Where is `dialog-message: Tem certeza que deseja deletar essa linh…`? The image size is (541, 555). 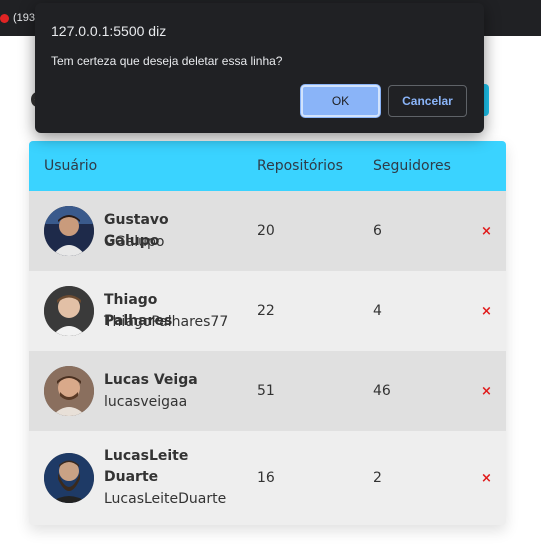
dialog-message: Tem certeza que deseja deletar essa linh… is located at coordinates (167, 61).